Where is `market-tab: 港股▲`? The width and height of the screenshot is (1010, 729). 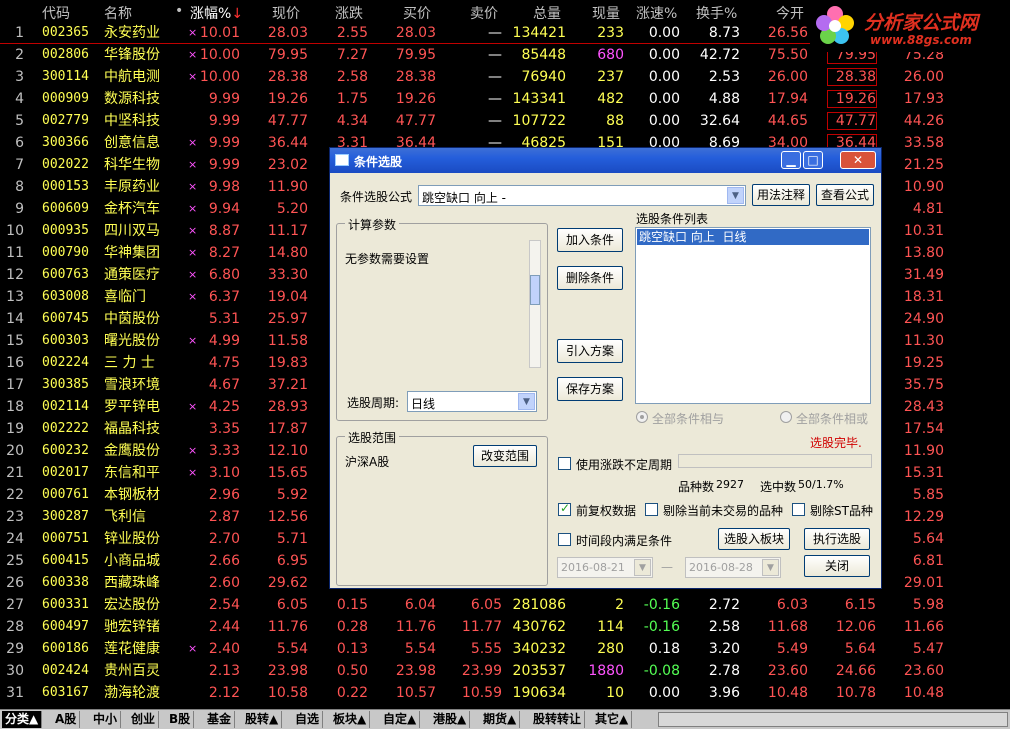 market-tab: 港股▲ is located at coordinates (450, 719).